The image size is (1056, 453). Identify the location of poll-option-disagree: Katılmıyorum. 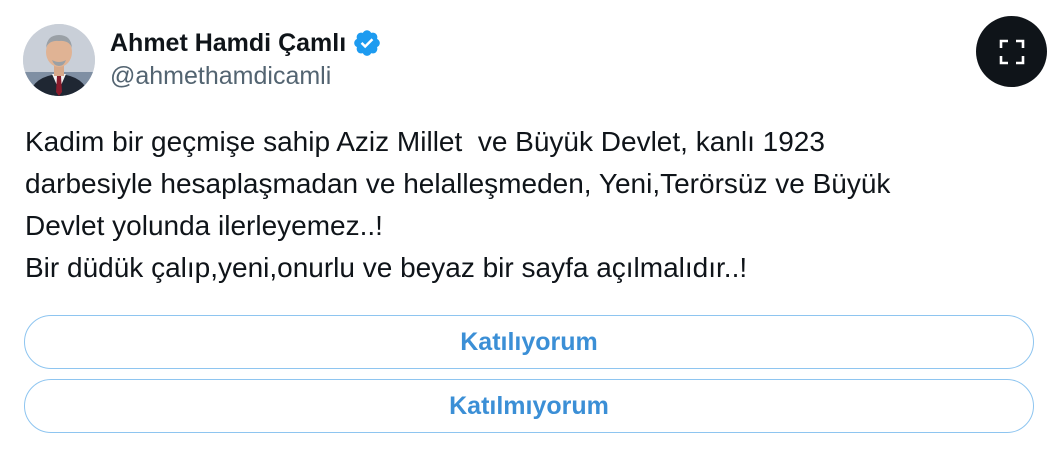
(529, 406).